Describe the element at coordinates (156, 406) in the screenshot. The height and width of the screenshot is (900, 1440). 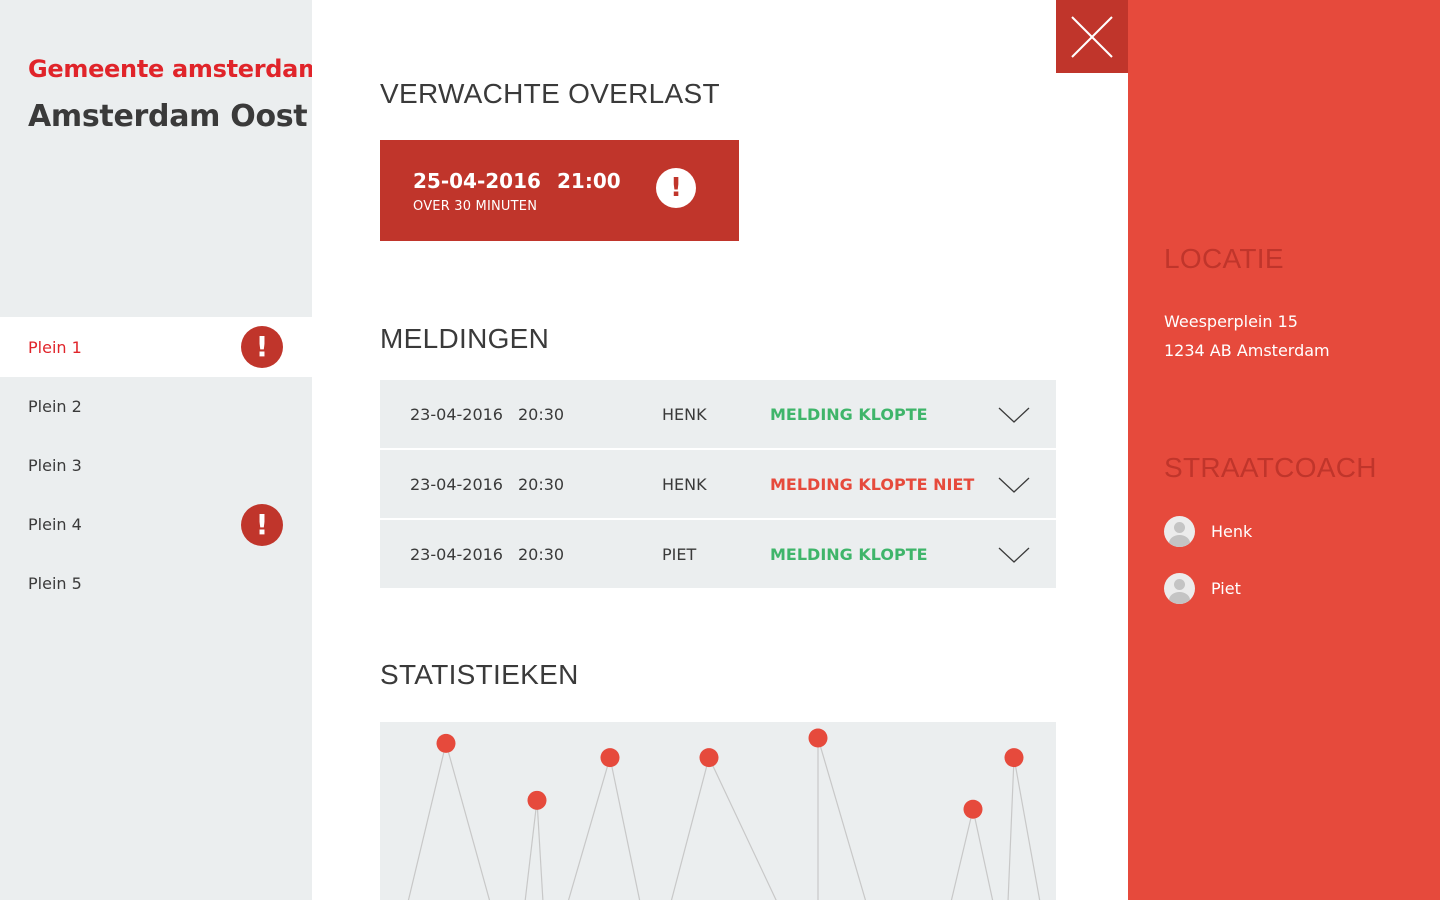
I see `nav-item-plein-2: Plein 2` at that location.